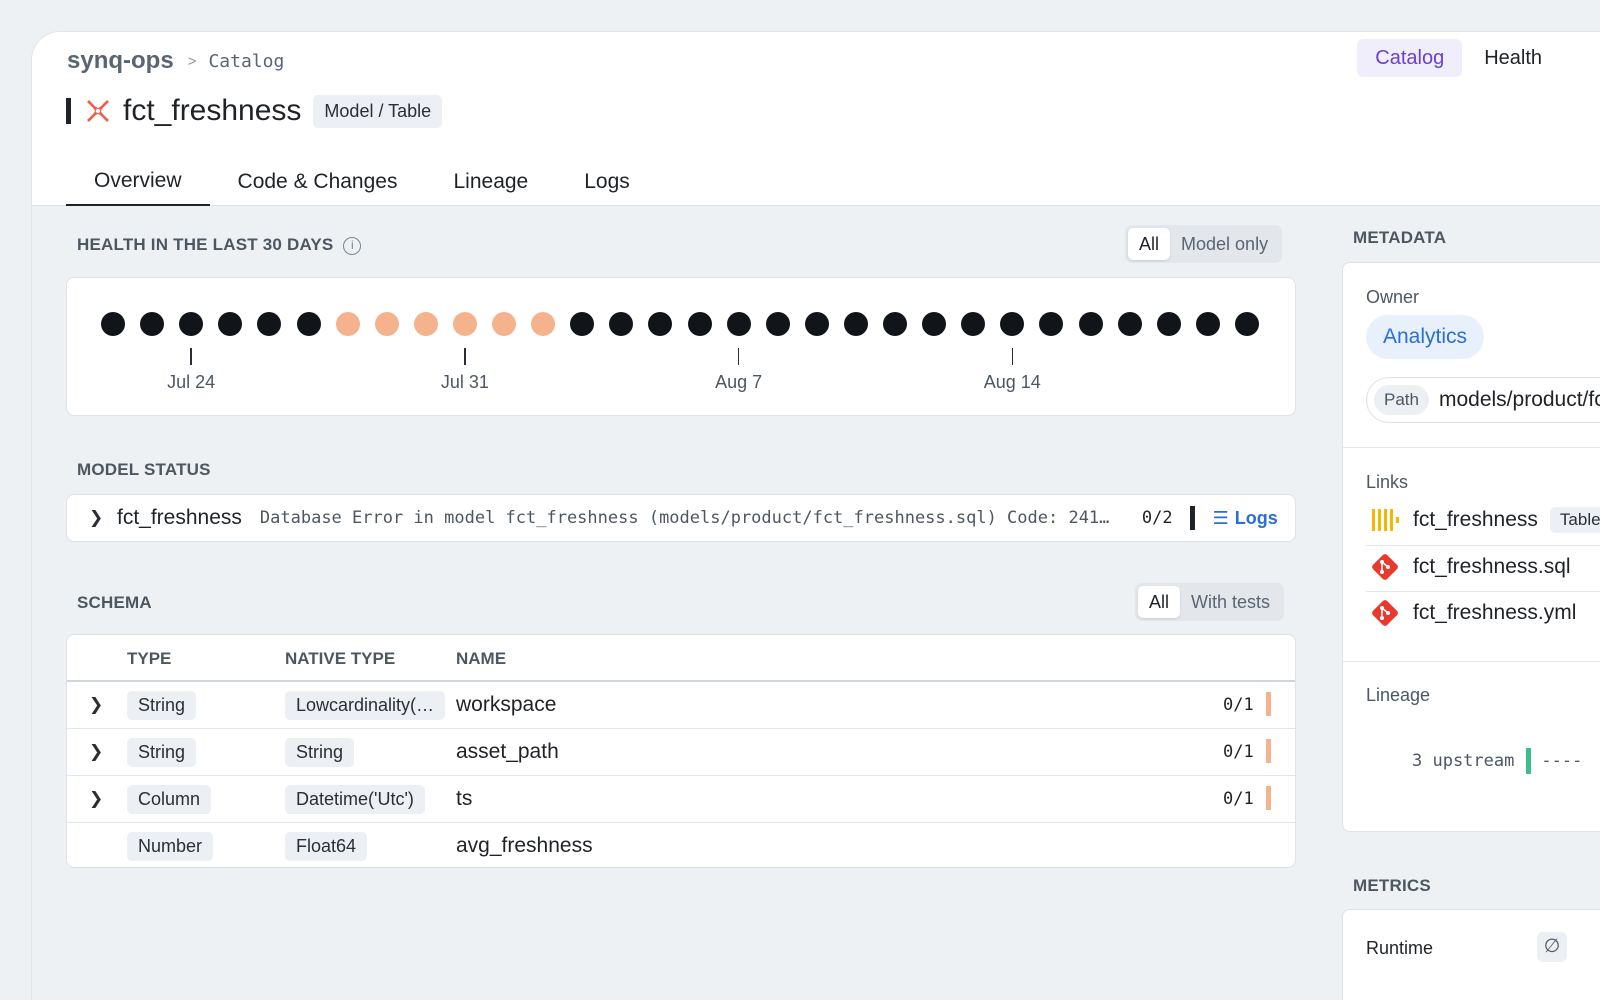 This screenshot has width=1600, height=1000. Describe the element at coordinates (191, 382) in the screenshot. I see `timeline-tick-label: Jul 24` at that location.